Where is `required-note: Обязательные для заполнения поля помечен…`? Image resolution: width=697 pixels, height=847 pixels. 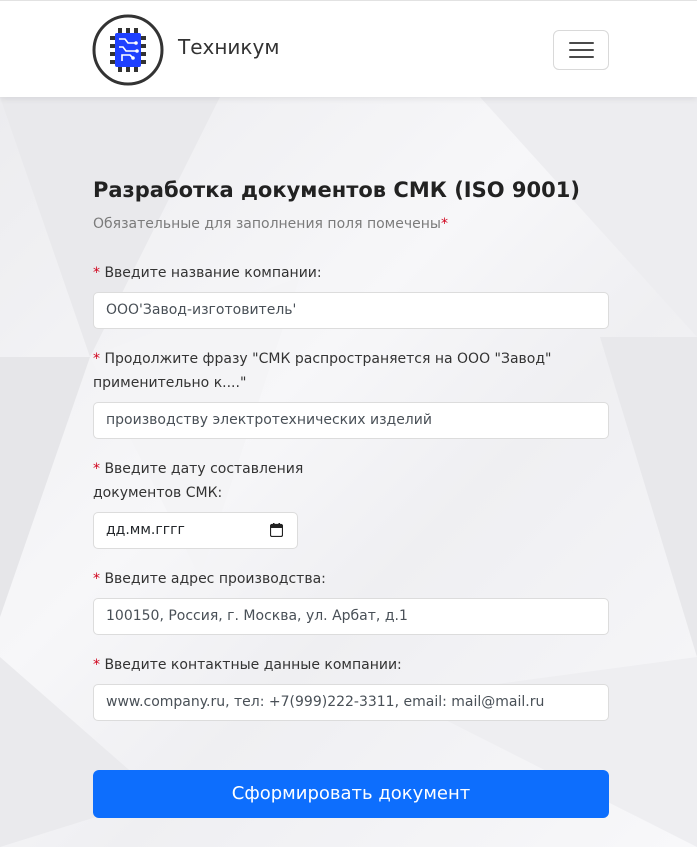 required-note: Обязательные для заполнения поля помечен… is located at coordinates (270, 224).